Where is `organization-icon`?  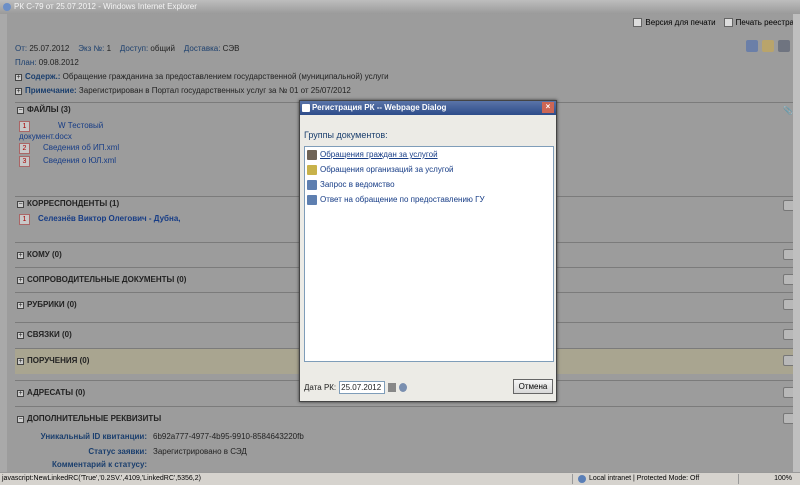
organization-icon is located at coordinates (312, 170).